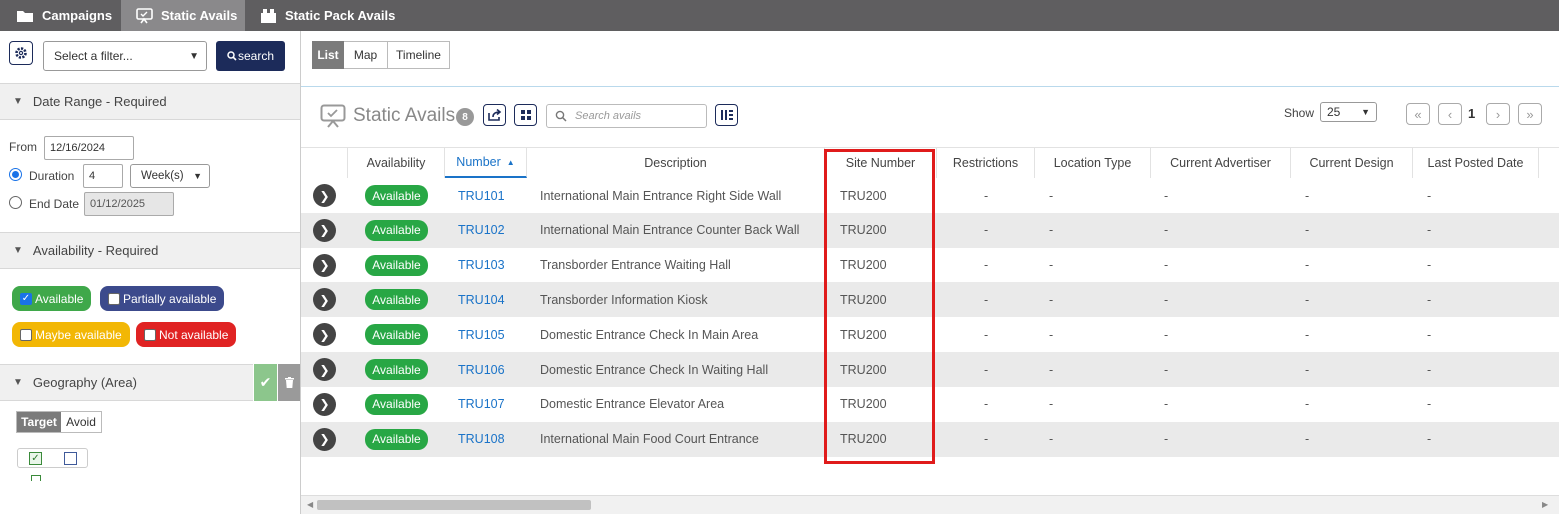 The image size is (1559, 514). I want to click on columns-button, so click(726, 115).